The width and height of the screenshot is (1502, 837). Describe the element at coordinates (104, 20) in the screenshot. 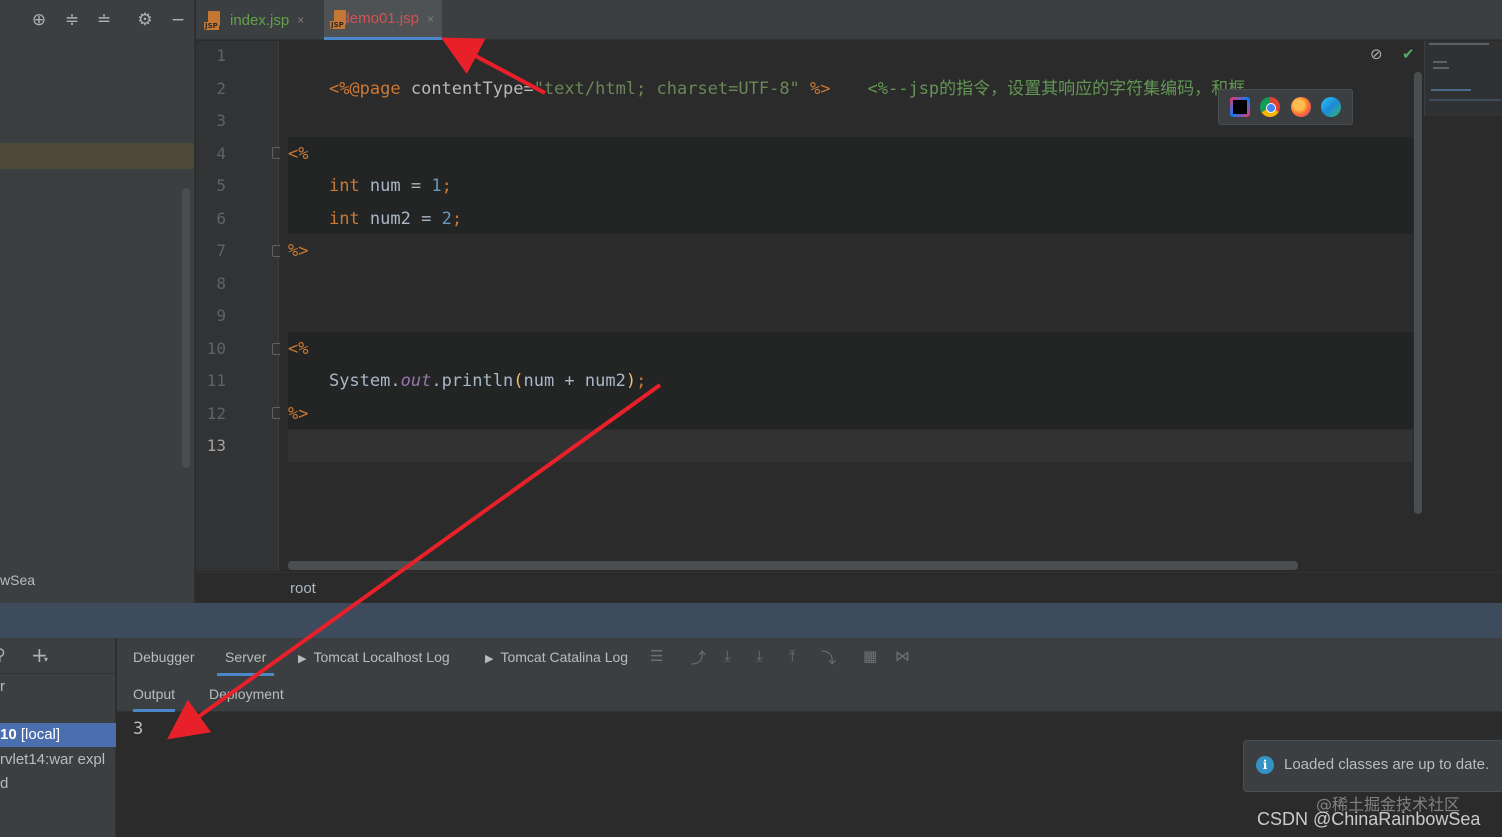

I see `collapse-all-icon: ≐` at that location.